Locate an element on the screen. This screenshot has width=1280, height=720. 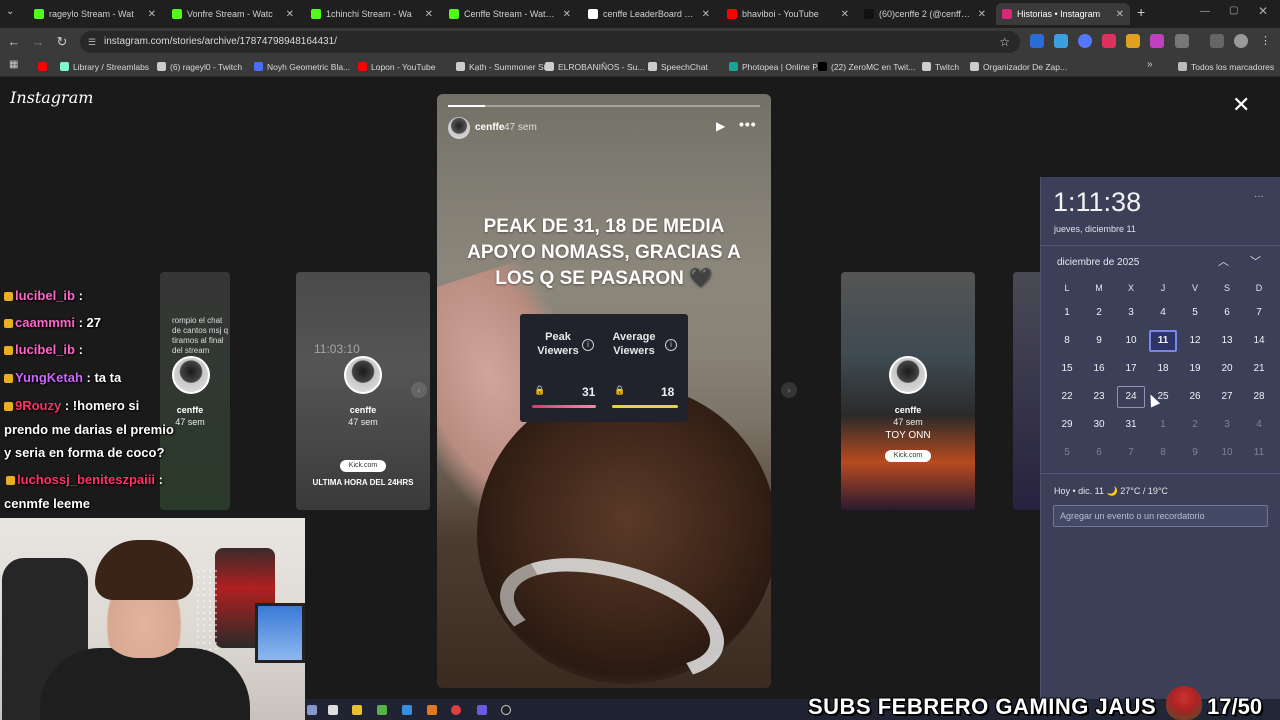
bookmark-item: Twitch is located at coordinates (940, 66).